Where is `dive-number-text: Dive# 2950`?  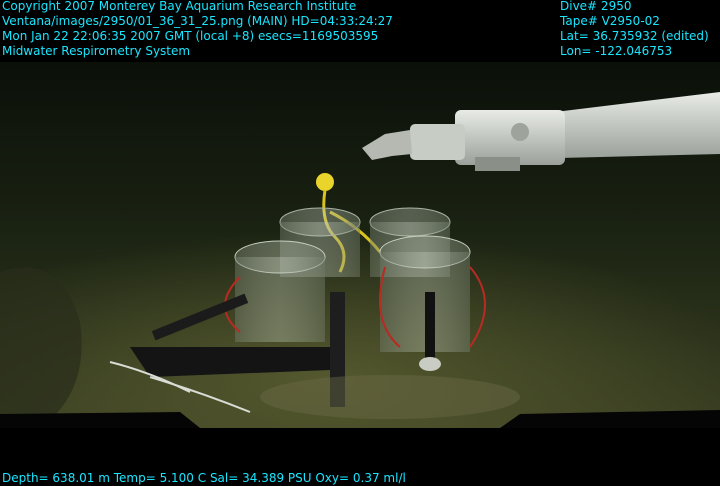
dive-number-text: Dive# 2950 is located at coordinates (596, 6).